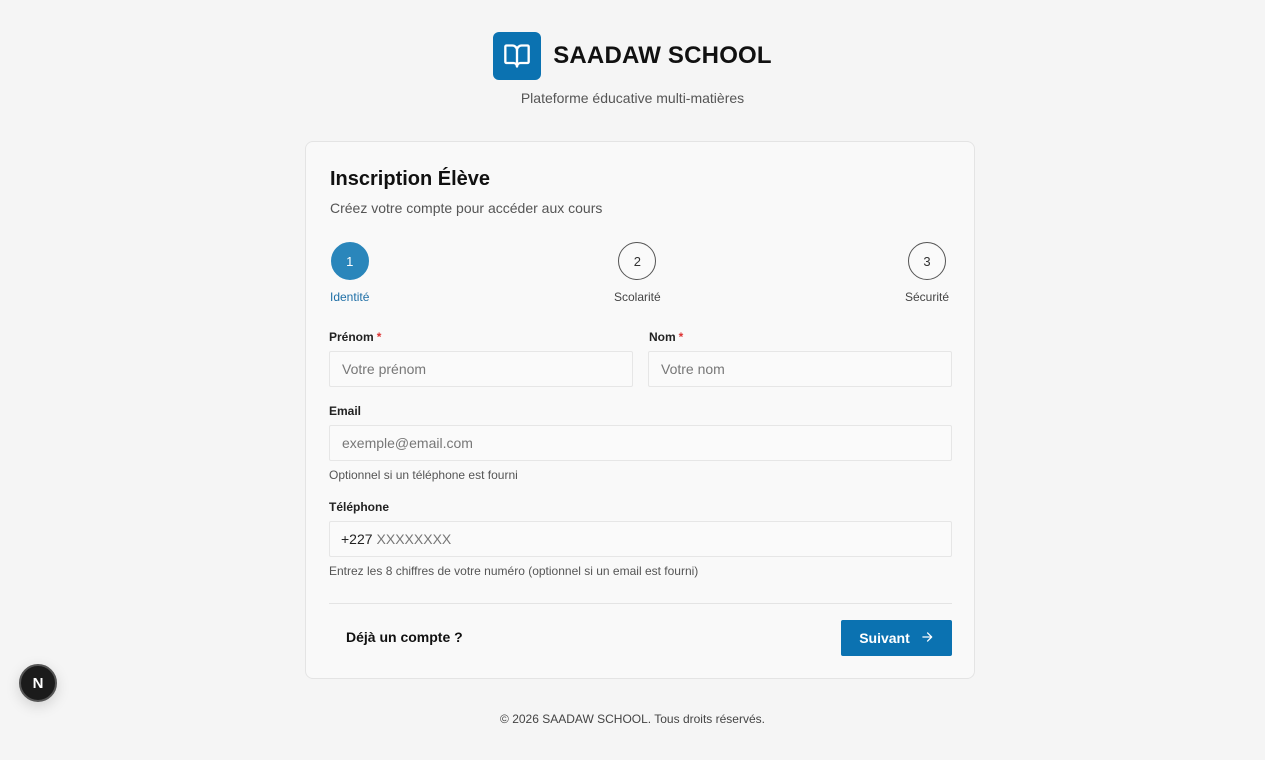  I want to click on email-input, so click(640, 443).